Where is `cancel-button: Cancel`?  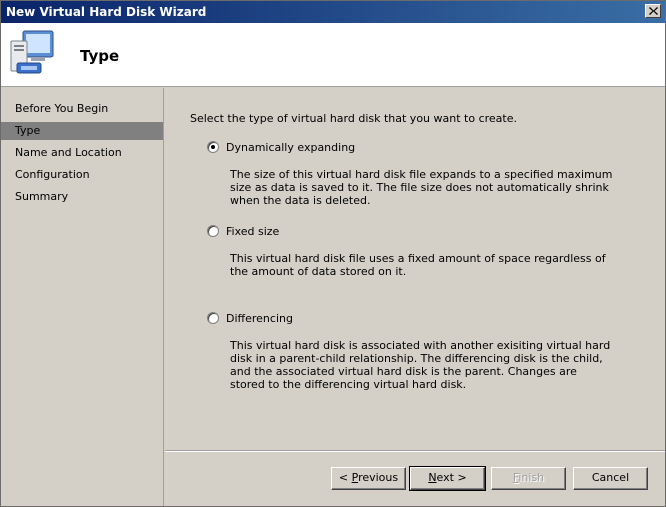
cancel-button: Cancel is located at coordinates (610, 478).